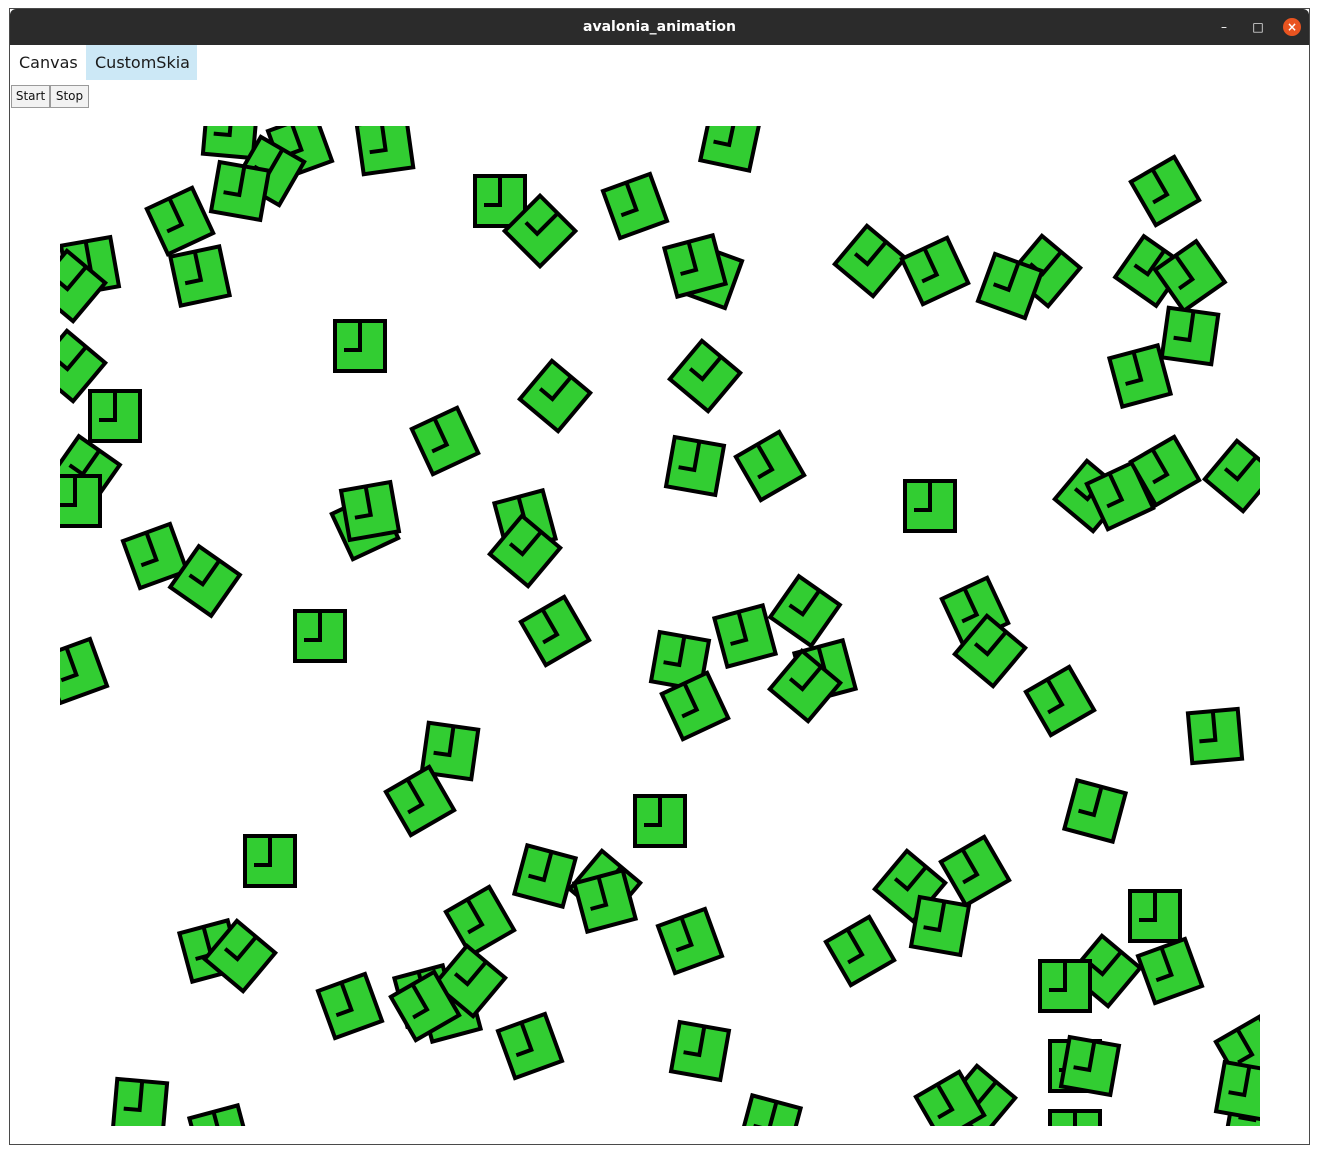 Image resolution: width=1320 pixels, height=1155 pixels. Describe the element at coordinates (48, 62) in the screenshot. I see `tab-canvas: Canvas` at that location.